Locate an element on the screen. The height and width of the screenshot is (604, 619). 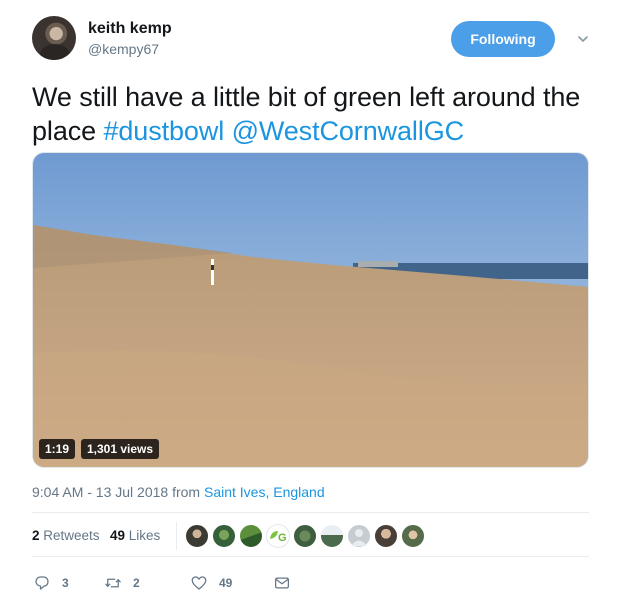
avatar is located at coordinates (54, 38).